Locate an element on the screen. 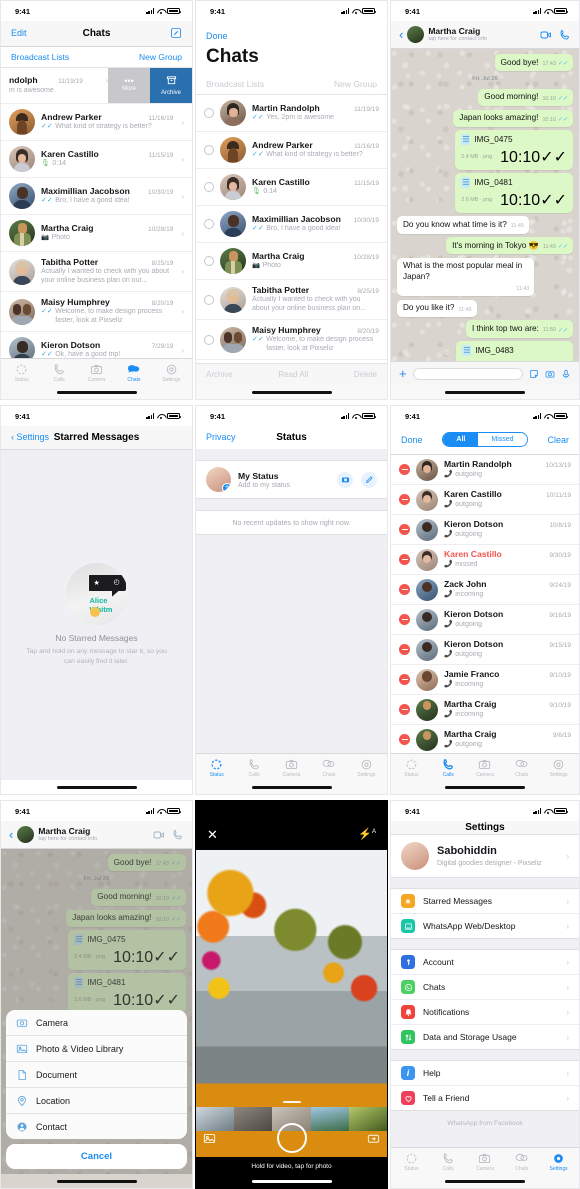 This screenshot has width=580, height=1189. close-x-icon: ✕ is located at coordinates (212, 834).